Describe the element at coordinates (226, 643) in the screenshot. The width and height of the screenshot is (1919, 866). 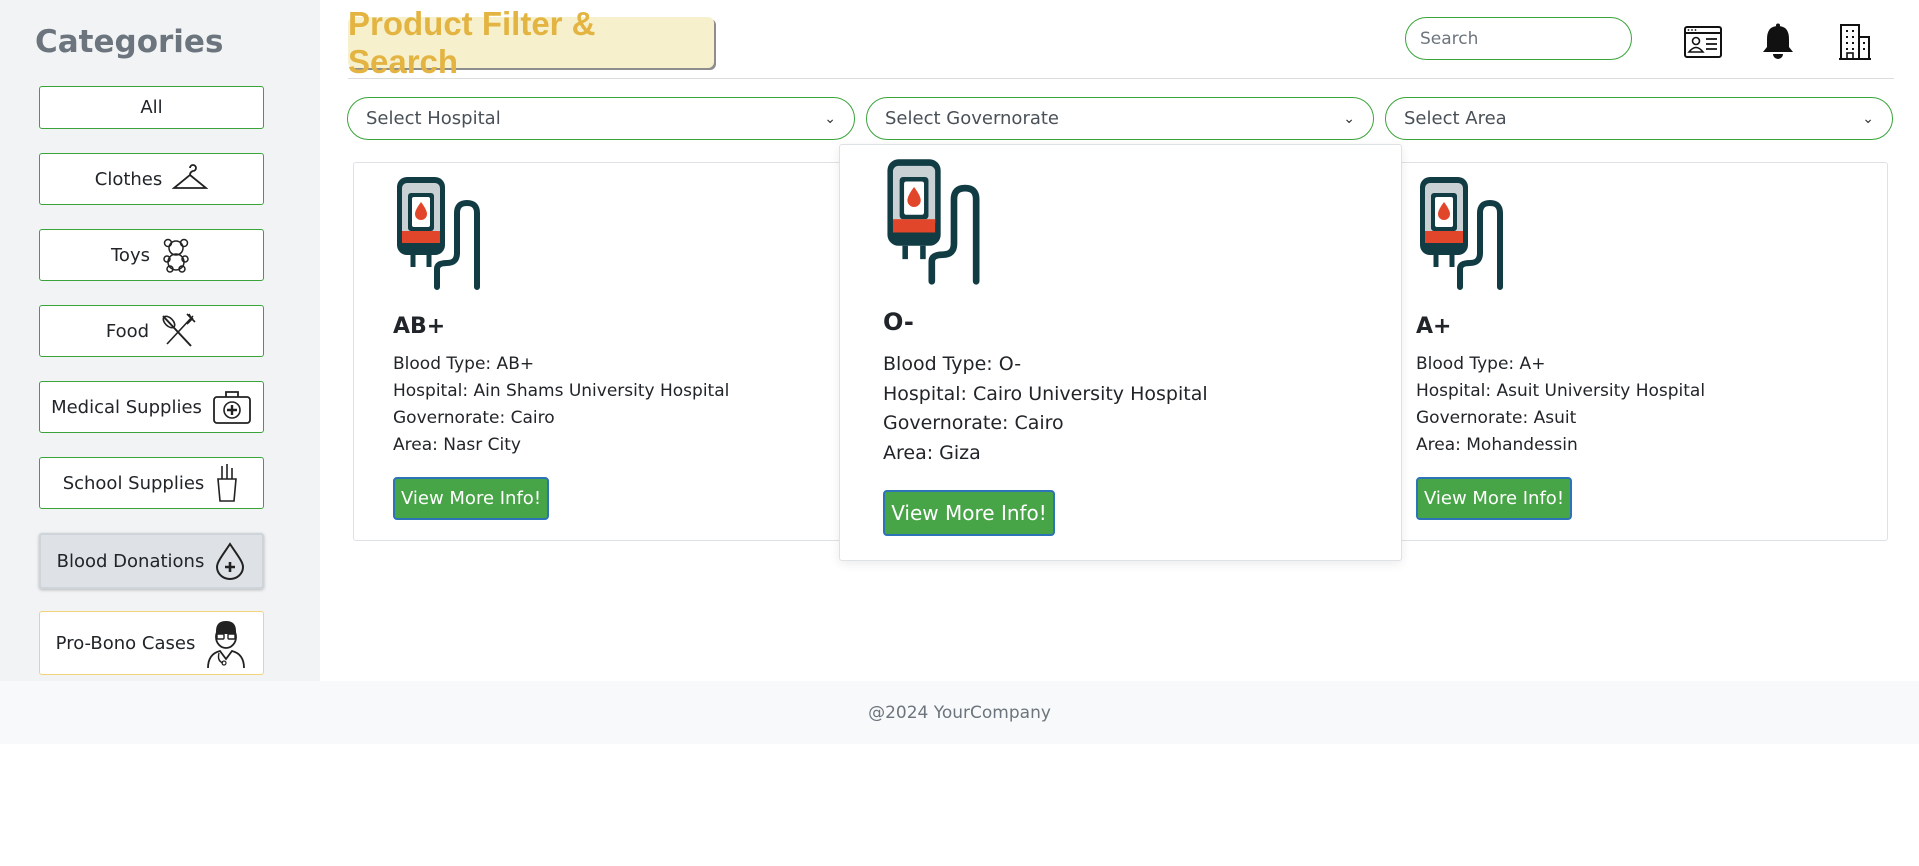
I see `doctor-icon` at that location.